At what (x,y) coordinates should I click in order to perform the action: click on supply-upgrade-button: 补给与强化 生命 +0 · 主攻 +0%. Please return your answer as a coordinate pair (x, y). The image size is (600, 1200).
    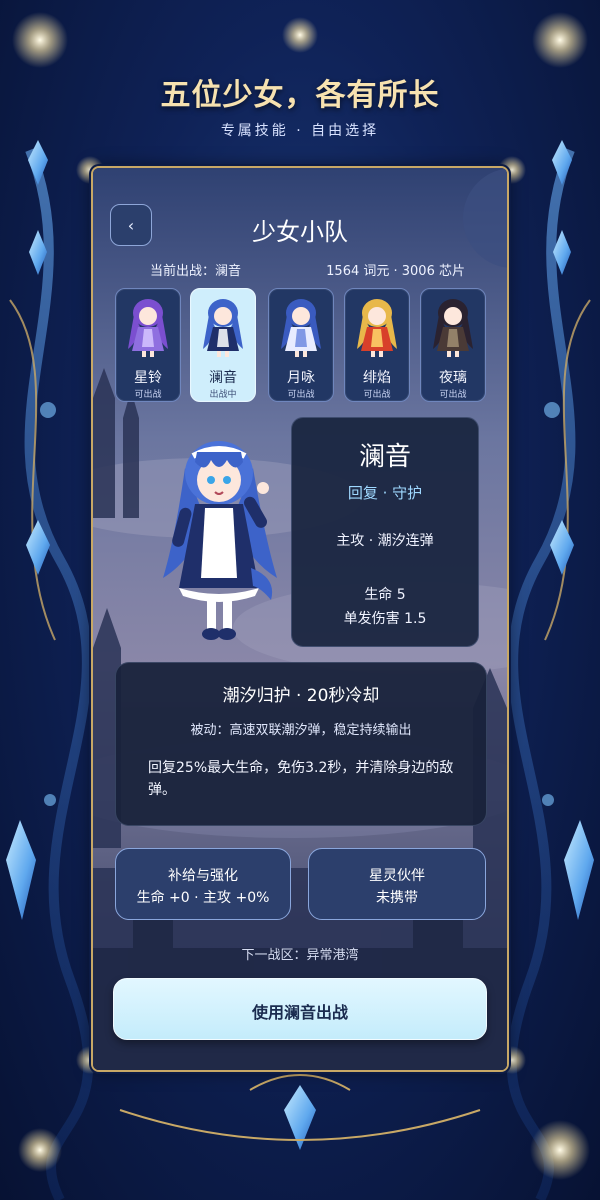
    Looking at the image, I should click on (203, 884).